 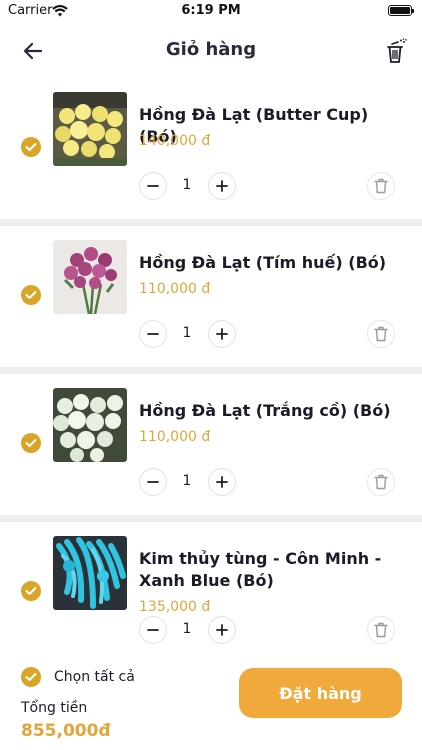 I want to click on clear-cart-button, so click(x=396, y=51).